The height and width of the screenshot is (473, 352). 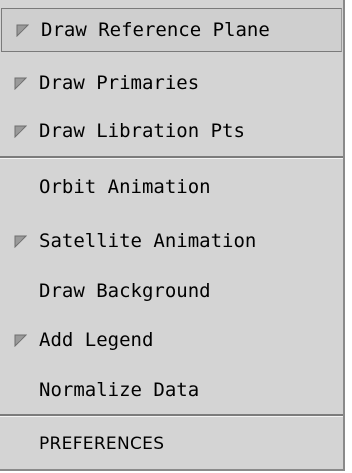 What do you see at coordinates (142, 131) in the screenshot?
I see `menu-item-label: Draw Libration Pts` at bounding box center [142, 131].